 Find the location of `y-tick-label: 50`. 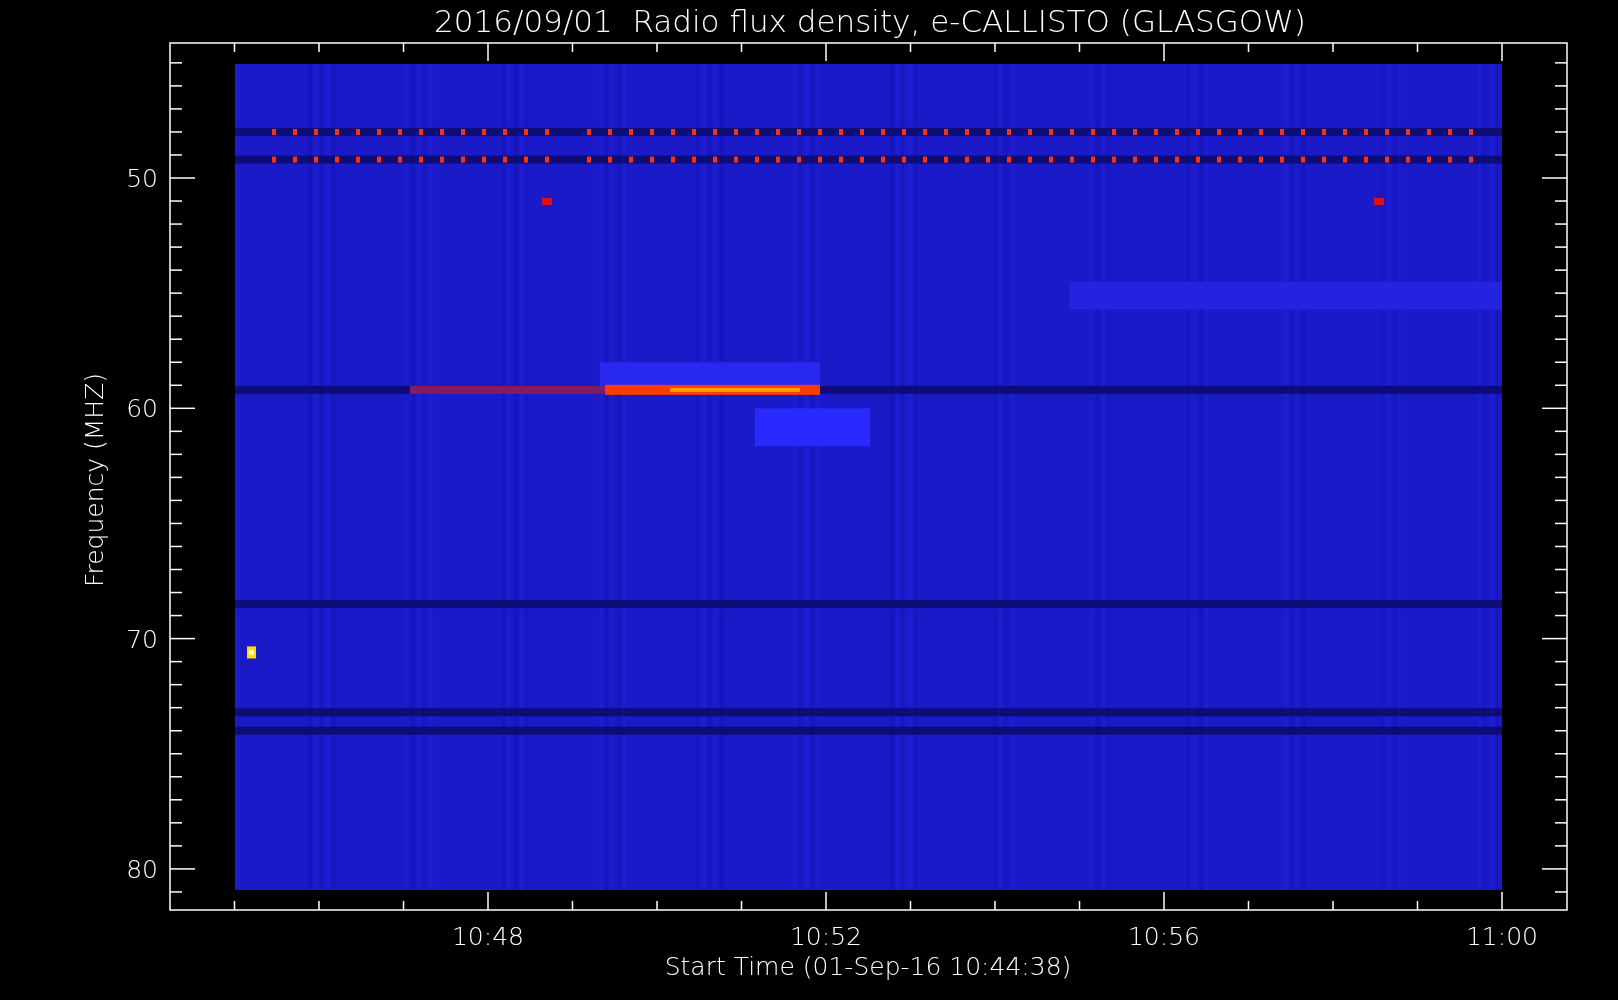

y-tick-label: 50 is located at coordinates (142, 178).